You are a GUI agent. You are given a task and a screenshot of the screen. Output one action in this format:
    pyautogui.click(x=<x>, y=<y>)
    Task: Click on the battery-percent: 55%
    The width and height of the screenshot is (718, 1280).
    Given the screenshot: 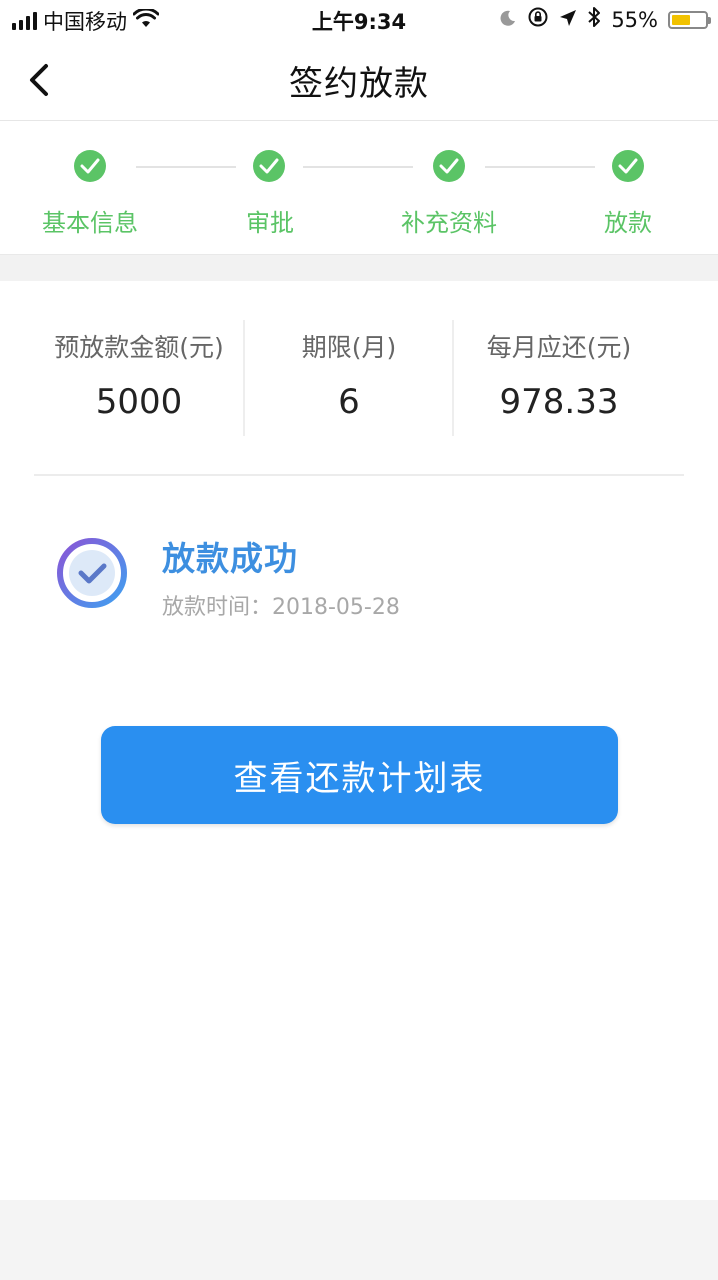 What is the action you would take?
    pyautogui.click(x=634, y=19)
    